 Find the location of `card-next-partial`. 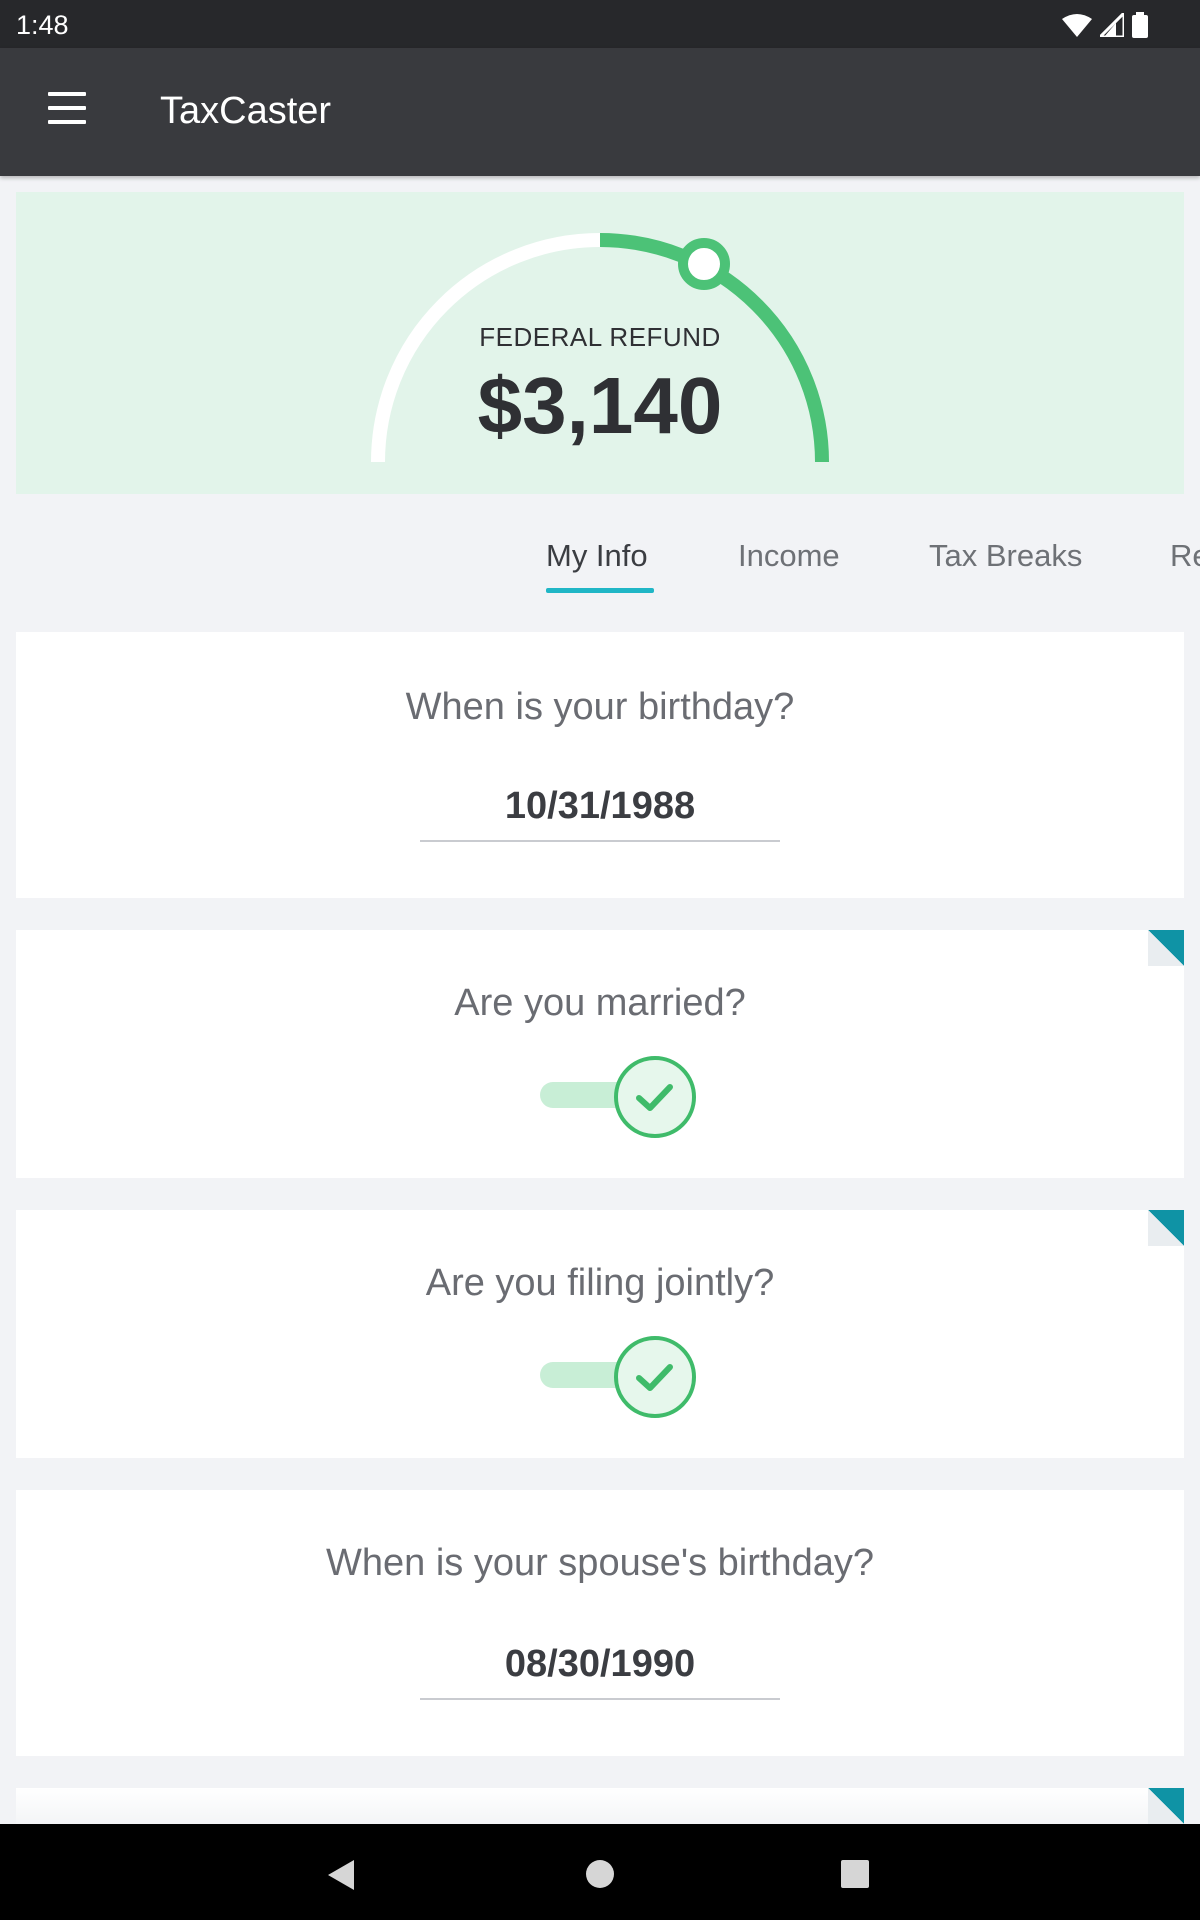

card-next-partial is located at coordinates (600, 1806).